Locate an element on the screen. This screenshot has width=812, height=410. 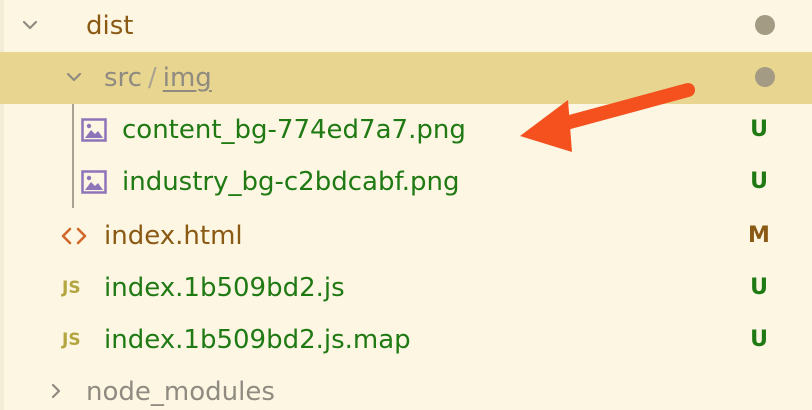
tree-item-index-js-map: JS index.1b509bd2.js.map U is located at coordinates (406, 340).